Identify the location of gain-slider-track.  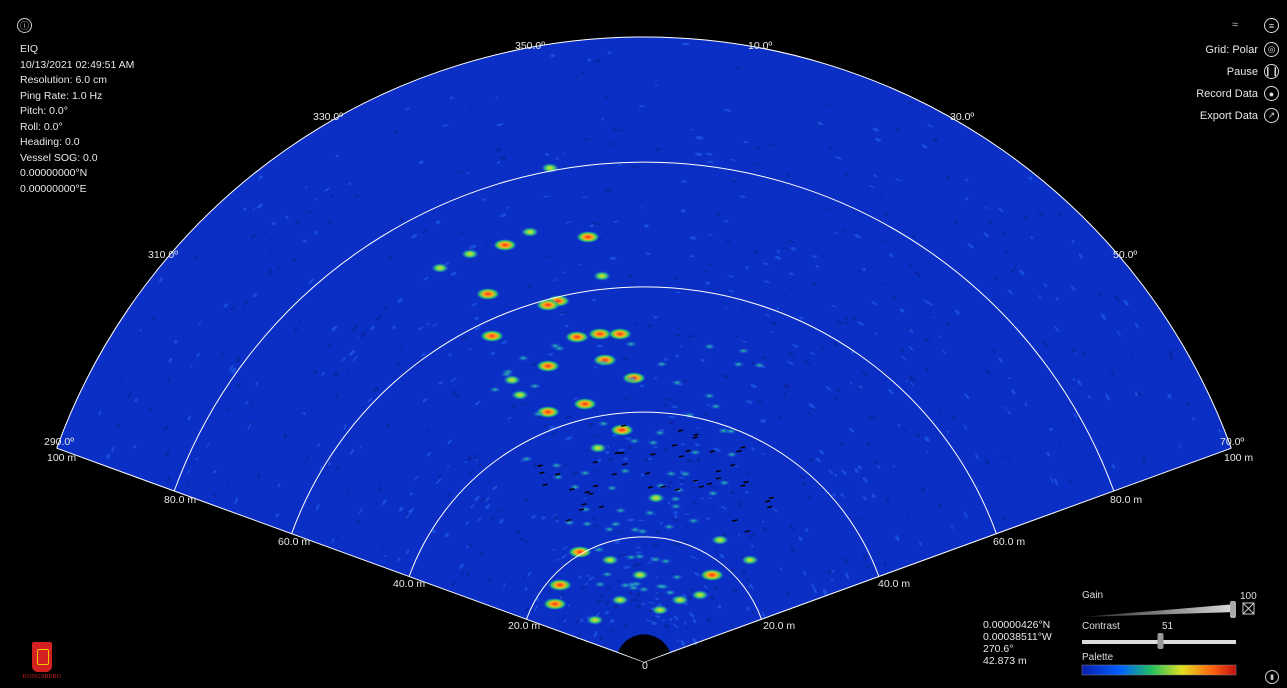
(1159, 610).